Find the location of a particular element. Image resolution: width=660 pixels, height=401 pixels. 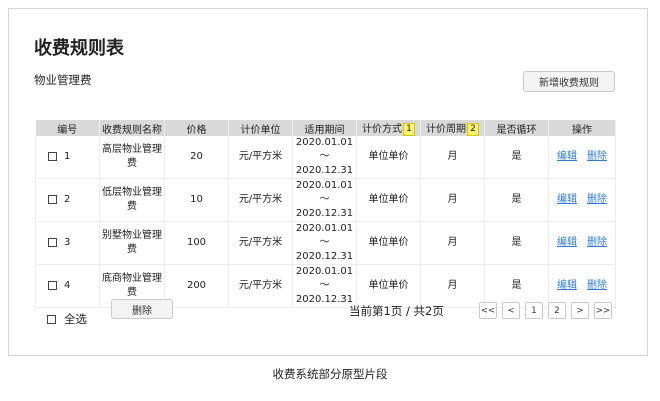

select-all-checkbox is located at coordinates (51, 319).